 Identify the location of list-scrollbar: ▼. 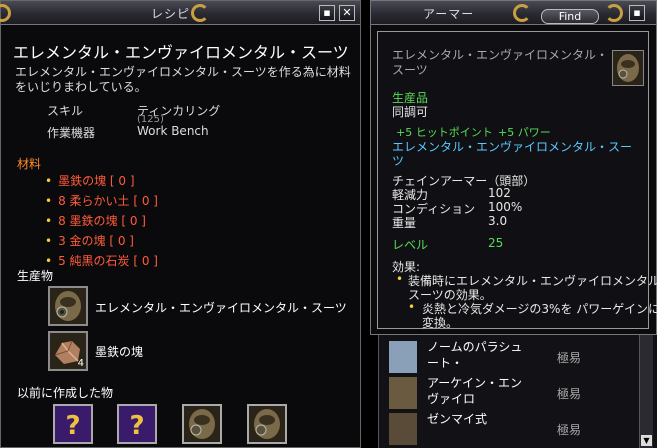
(646, 391).